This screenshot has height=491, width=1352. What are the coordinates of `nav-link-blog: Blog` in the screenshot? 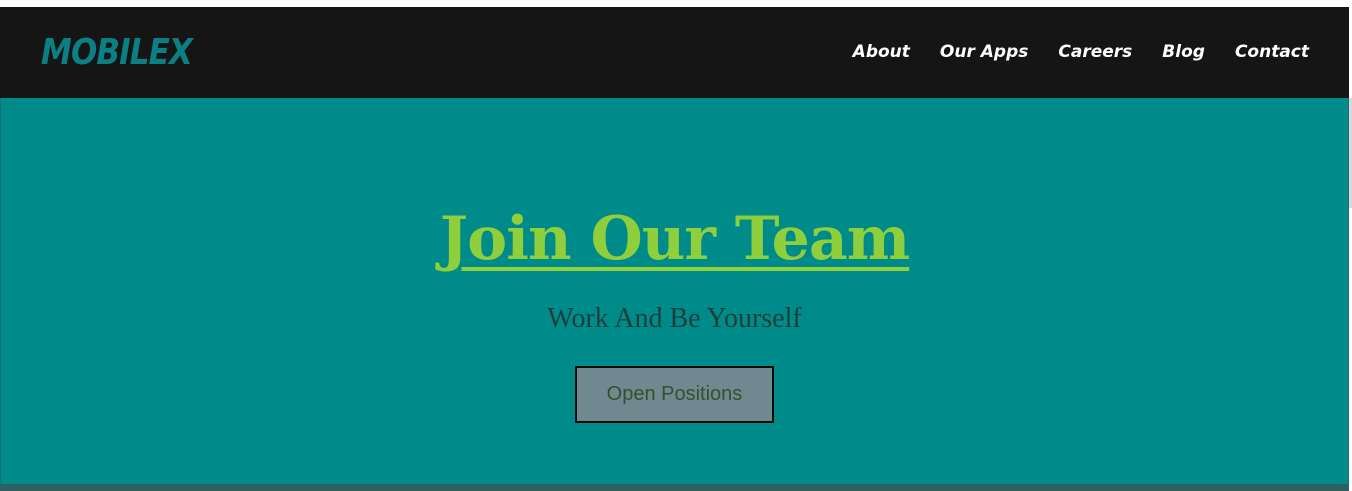 It's located at (1183, 52).